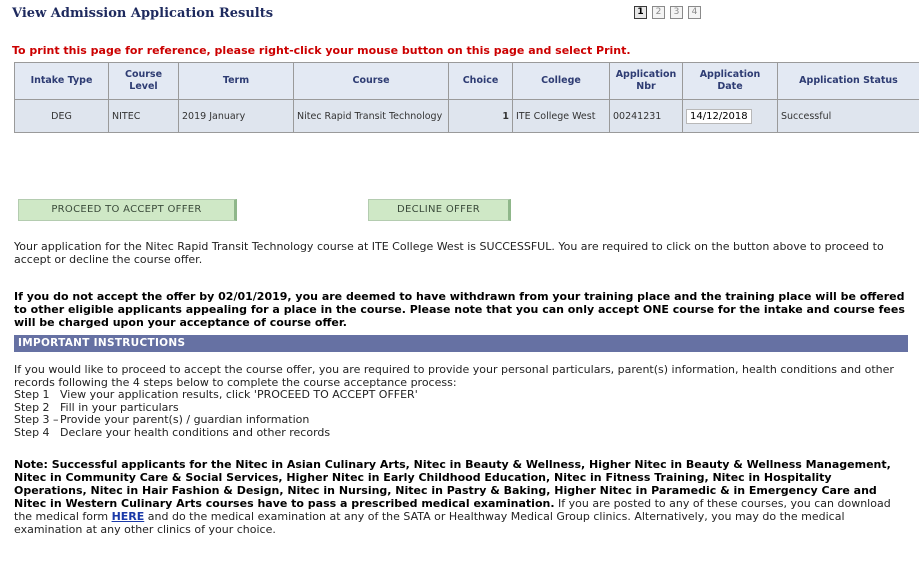 The image size is (919, 571). Describe the element at coordinates (236, 81) in the screenshot. I see `col-header-term: Term` at that location.